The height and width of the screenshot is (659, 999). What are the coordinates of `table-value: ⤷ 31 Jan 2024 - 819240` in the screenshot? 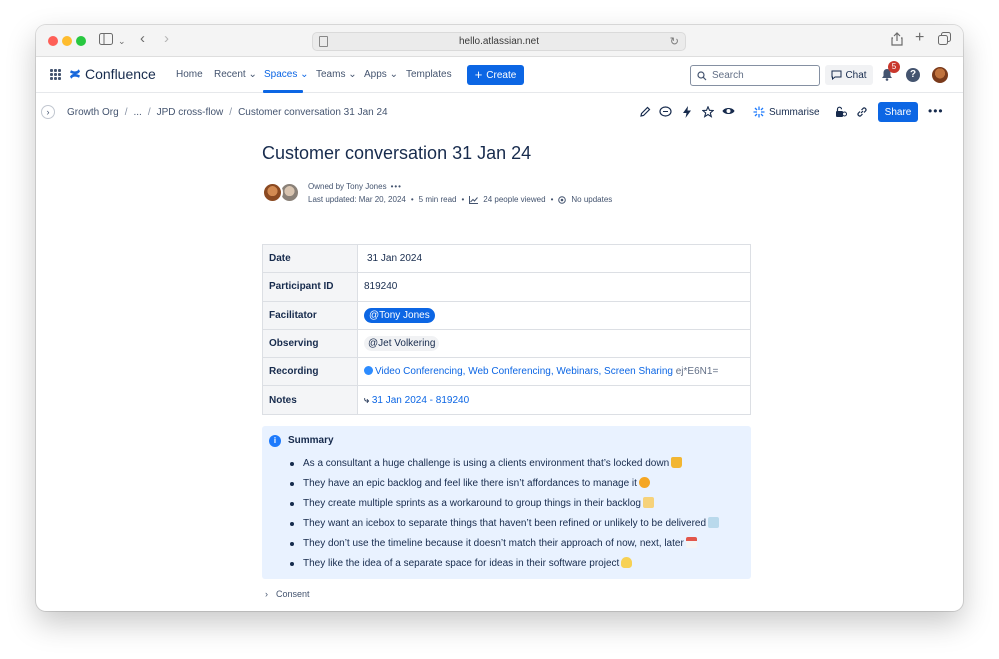 It's located at (554, 400).